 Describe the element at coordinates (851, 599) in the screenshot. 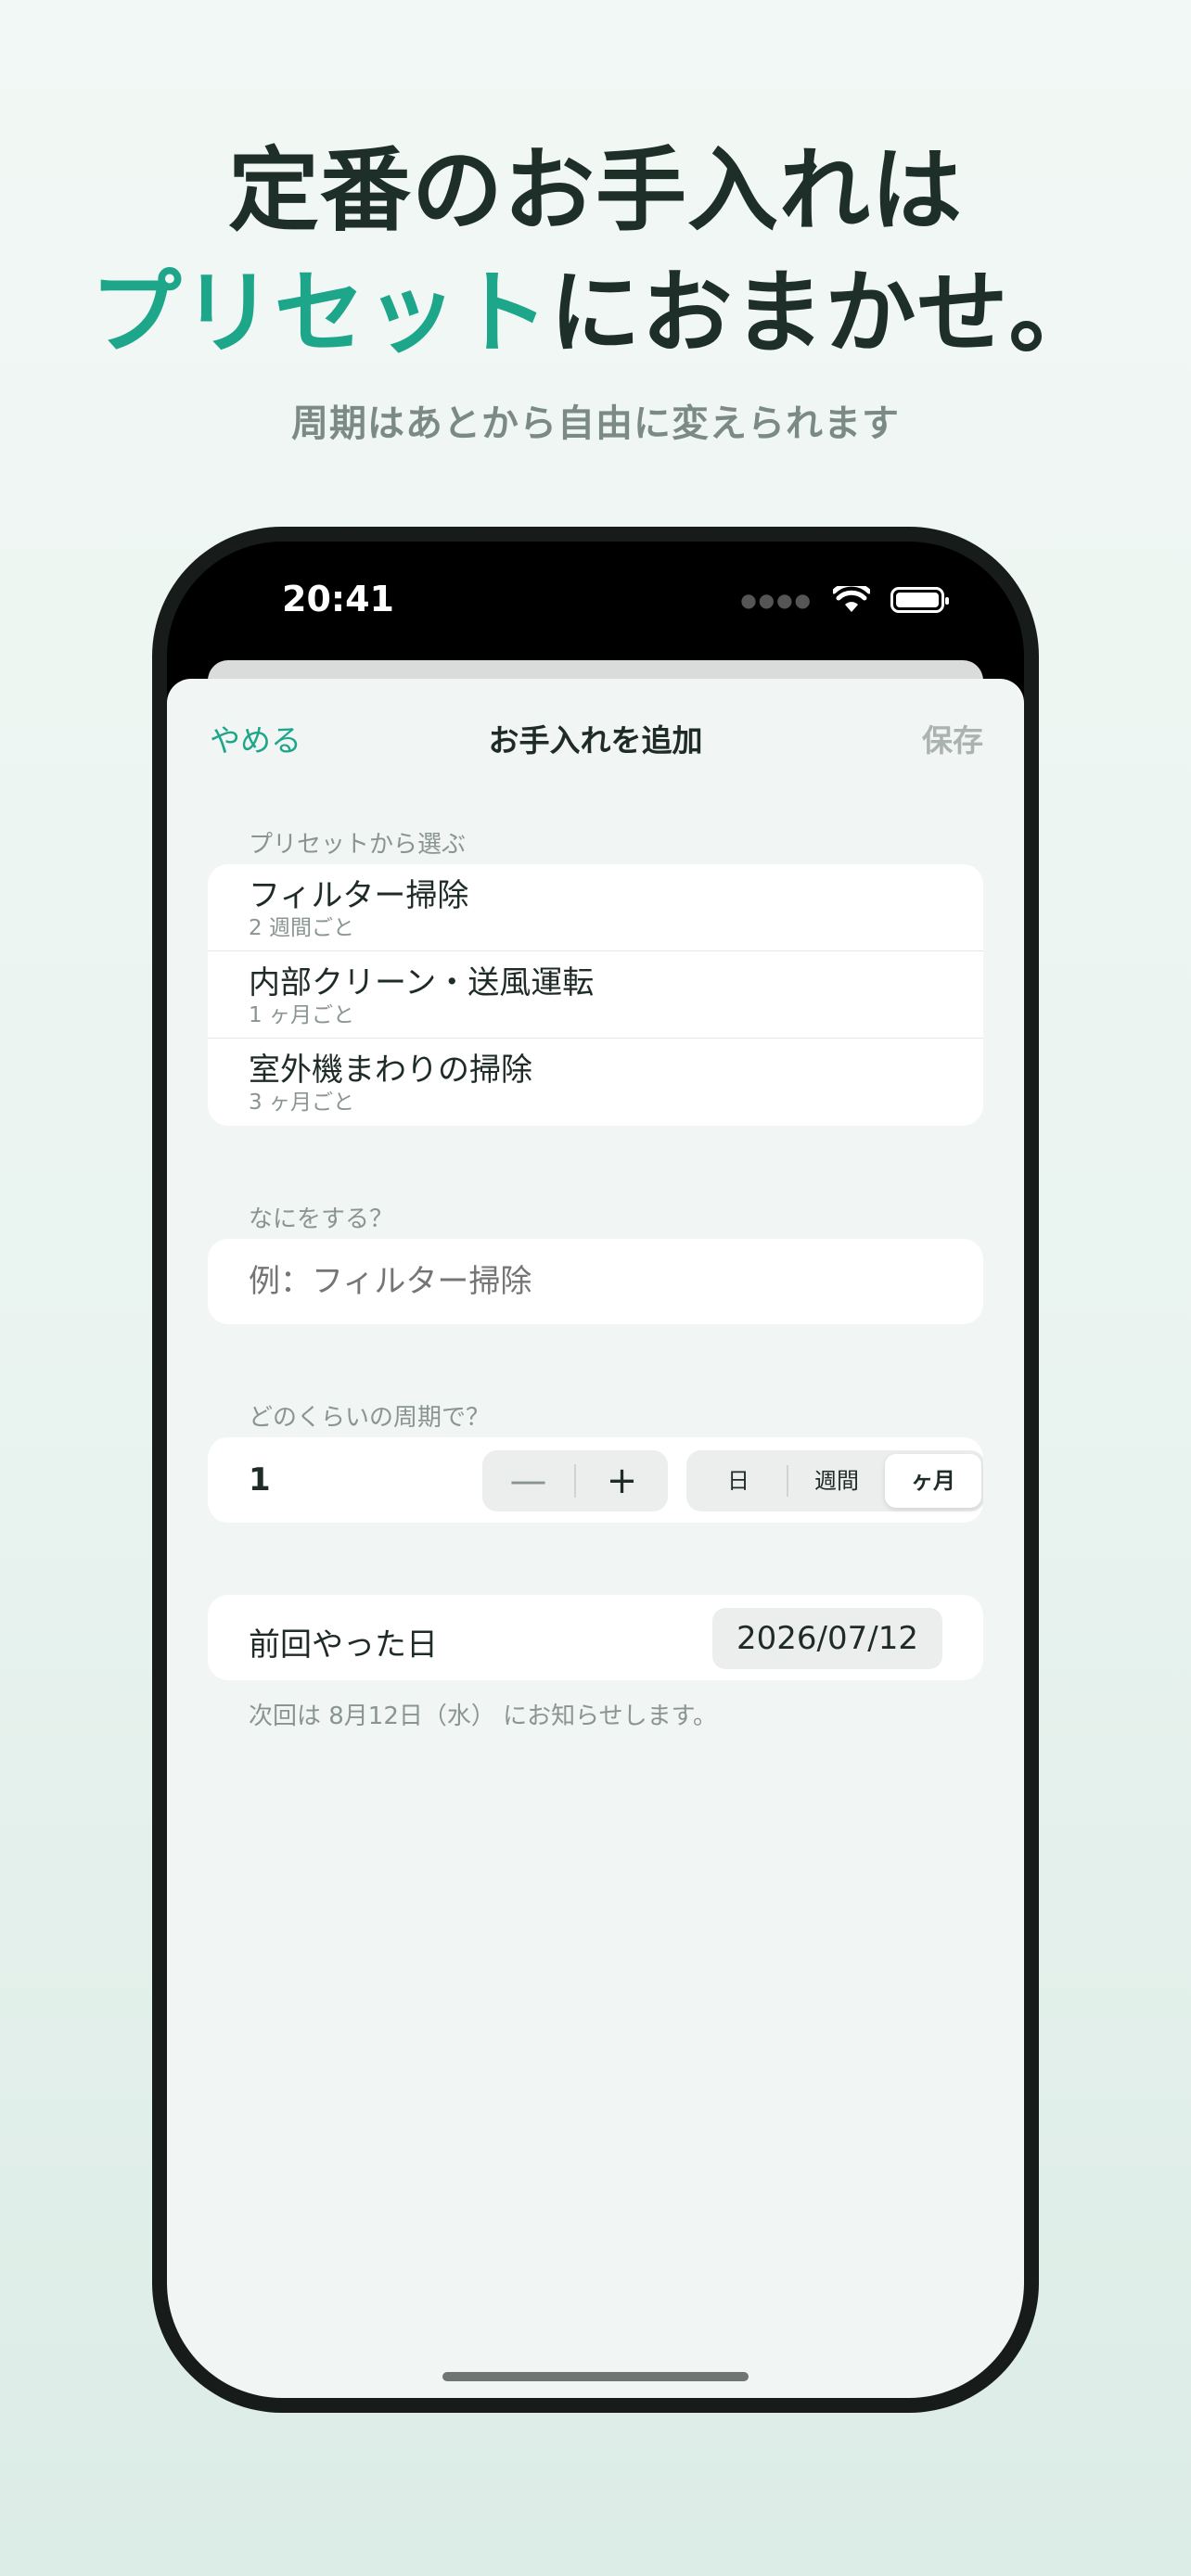

I see `wifi-icon` at that location.